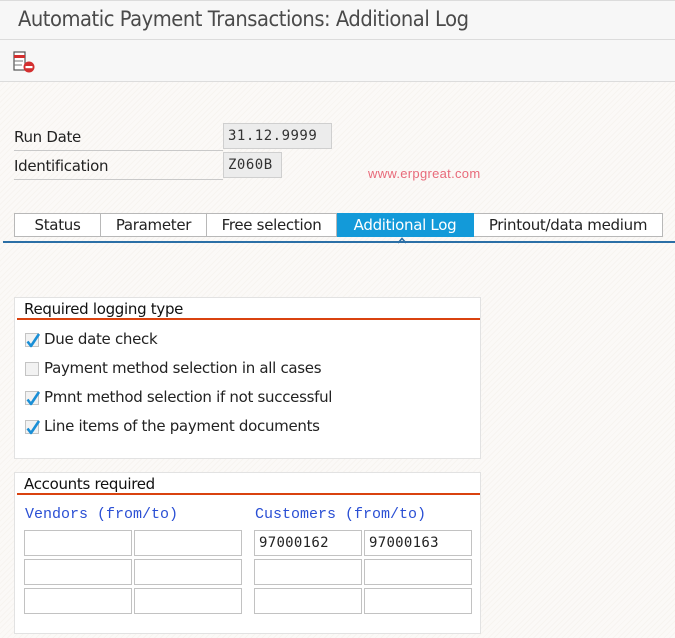  What do you see at coordinates (104, 309) in the screenshot?
I see `group-title: Required logging type` at bounding box center [104, 309].